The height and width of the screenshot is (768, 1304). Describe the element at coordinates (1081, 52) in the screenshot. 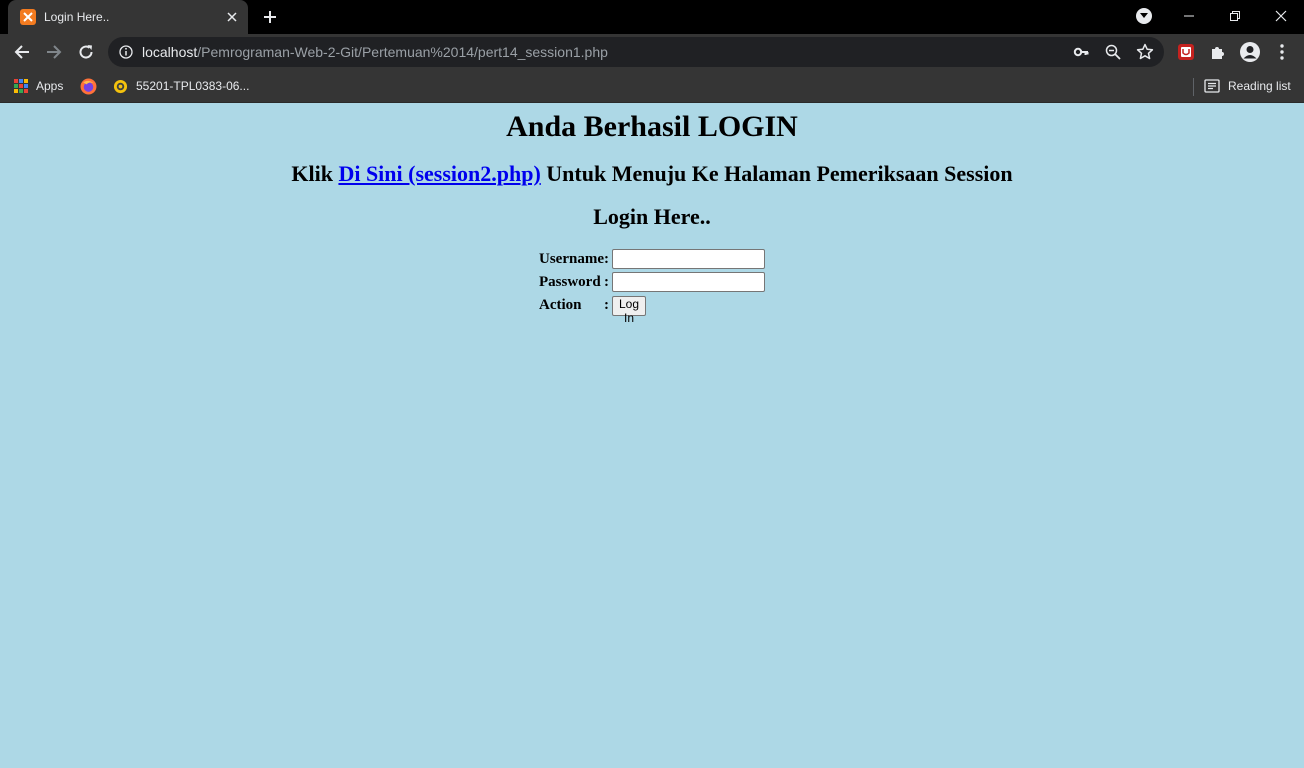

I see `key-icon` at that location.